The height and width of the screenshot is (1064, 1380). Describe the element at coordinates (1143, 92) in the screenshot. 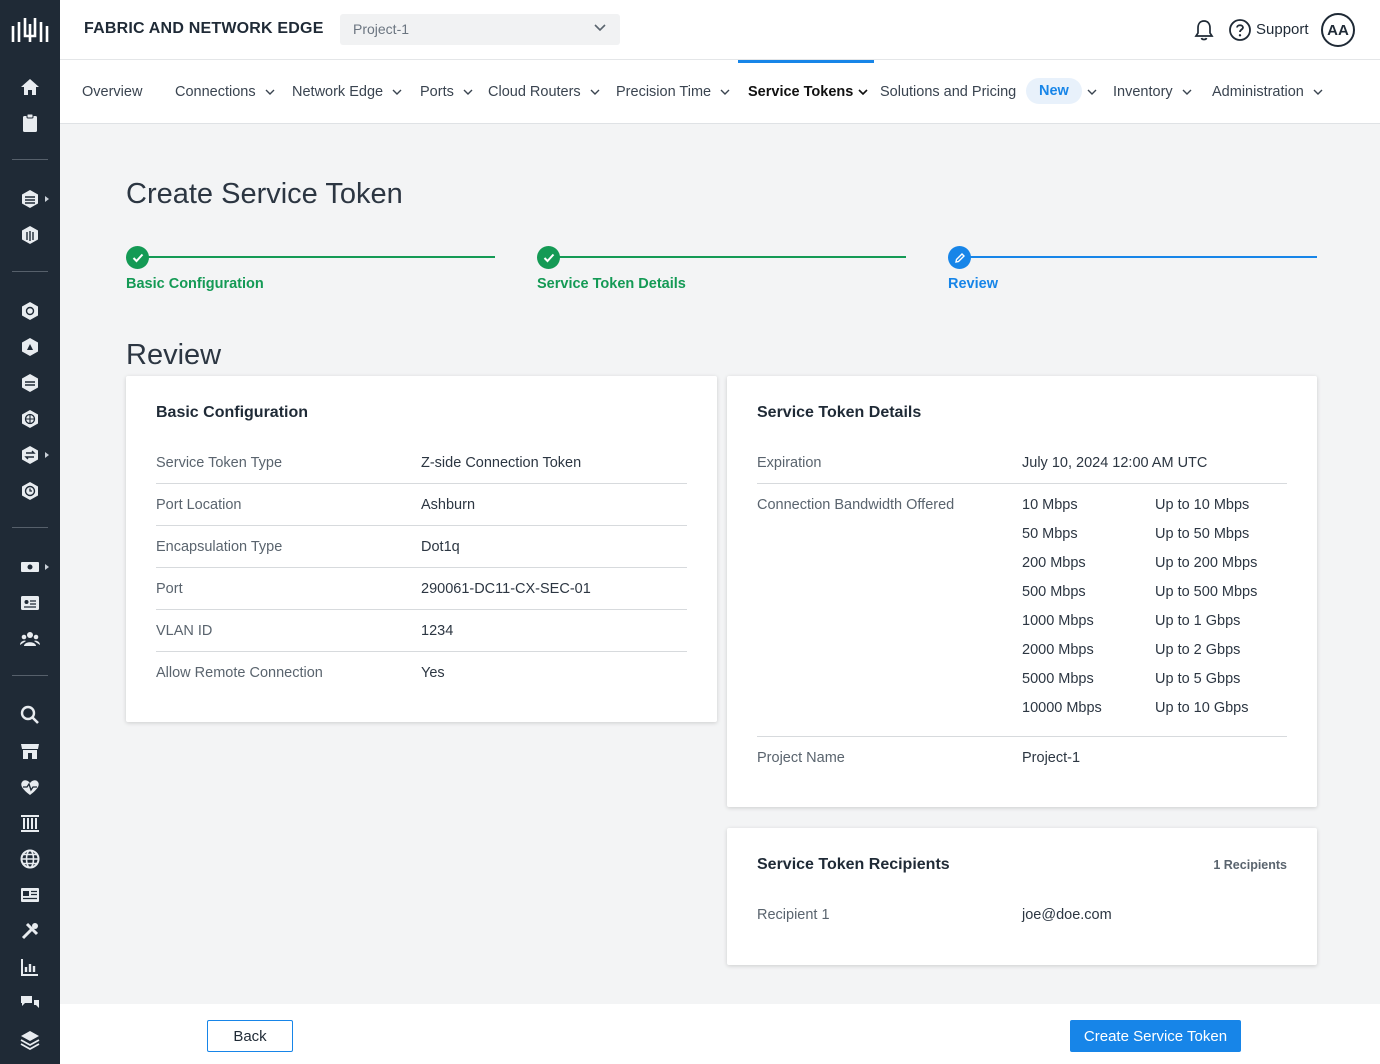

I see `nav-label: Inventory` at that location.